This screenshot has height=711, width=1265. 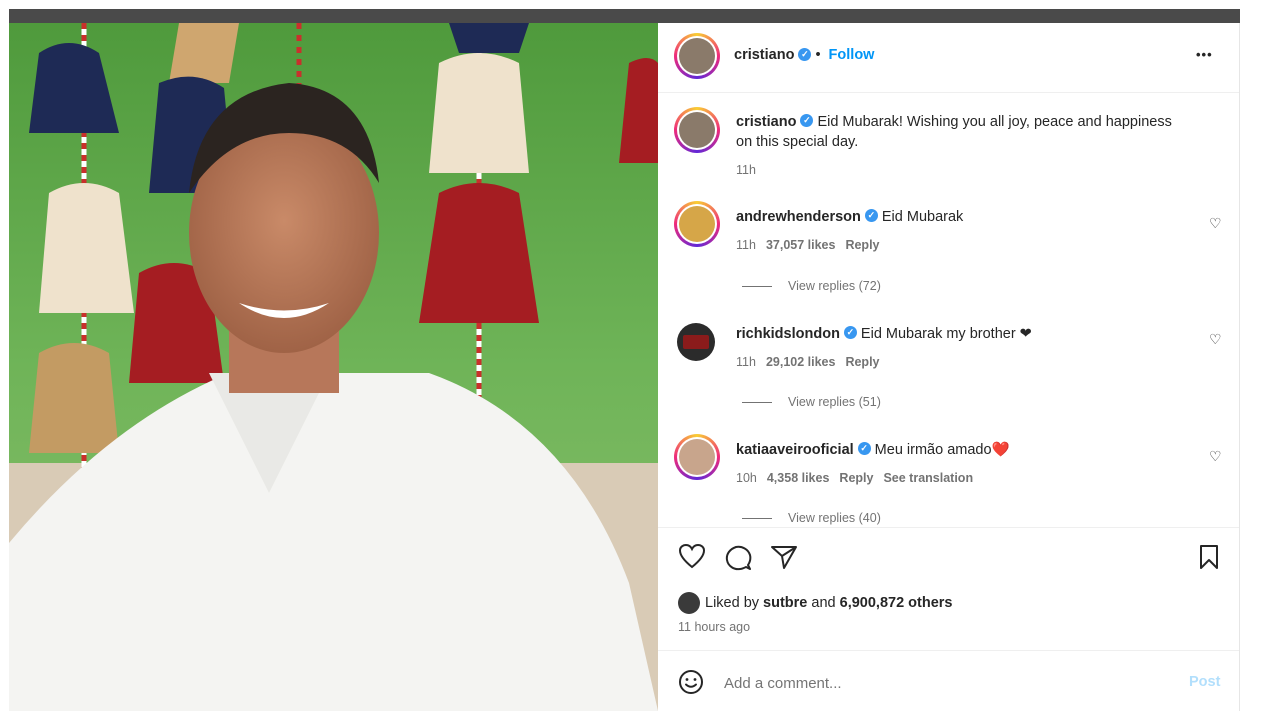 What do you see at coordinates (949, 650) in the screenshot?
I see `comment-box-divider` at bounding box center [949, 650].